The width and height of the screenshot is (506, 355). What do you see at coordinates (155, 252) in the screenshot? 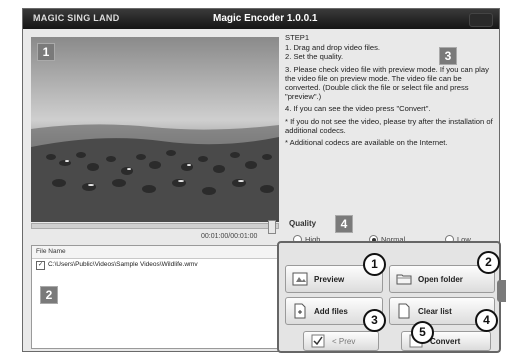
I see `file-list-header: File Name` at bounding box center [155, 252].